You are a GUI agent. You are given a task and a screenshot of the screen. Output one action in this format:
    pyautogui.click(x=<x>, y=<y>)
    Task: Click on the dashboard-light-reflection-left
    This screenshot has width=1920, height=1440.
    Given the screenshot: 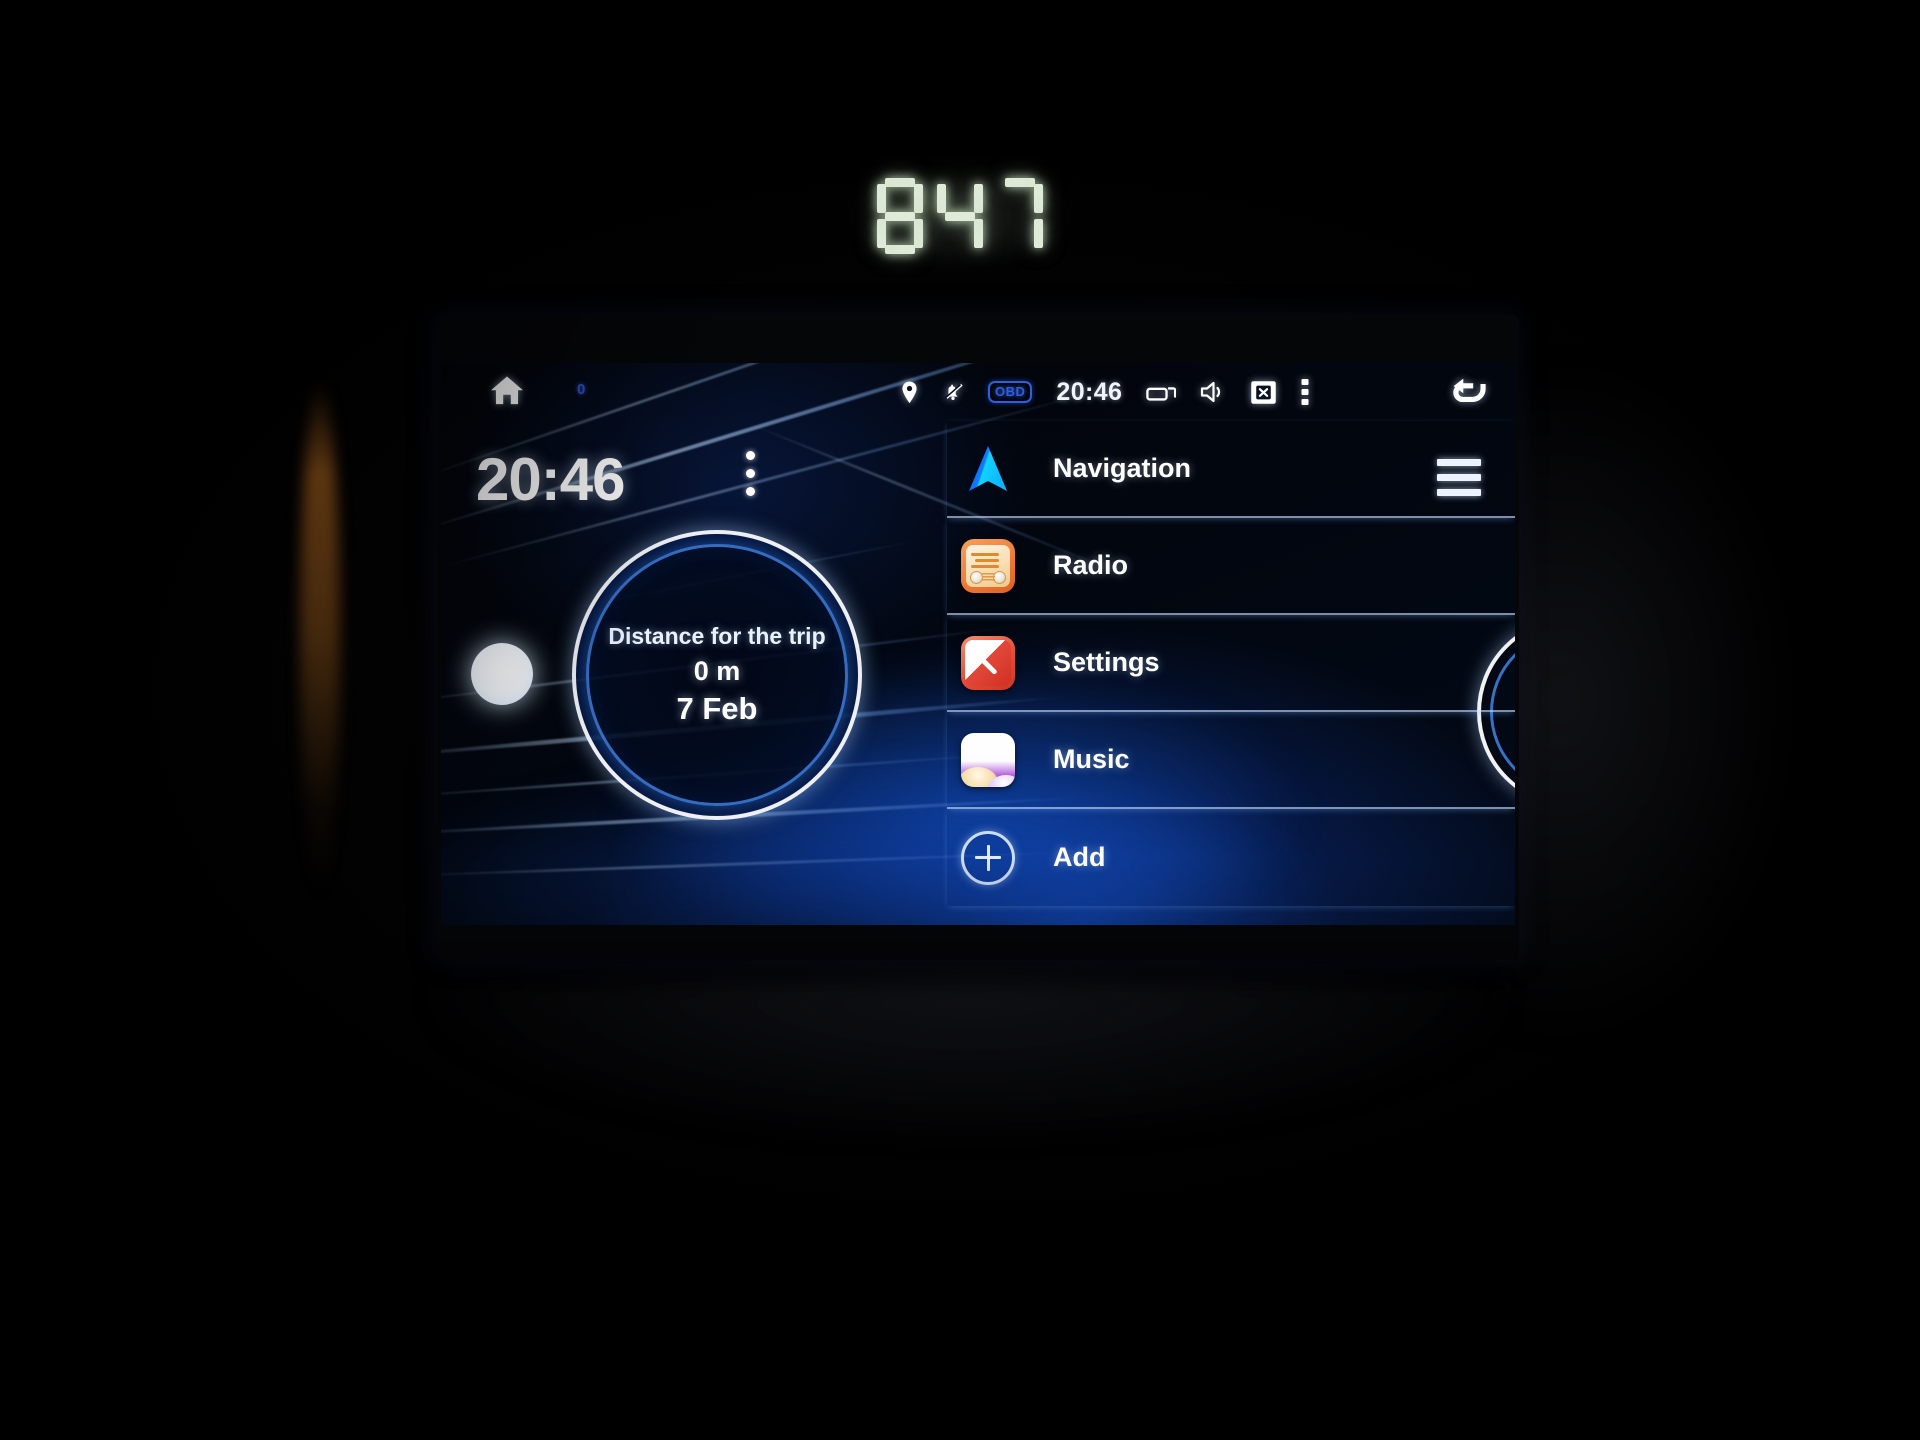 What is the action you would take?
    pyautogui.click(x=320, y=640)
    